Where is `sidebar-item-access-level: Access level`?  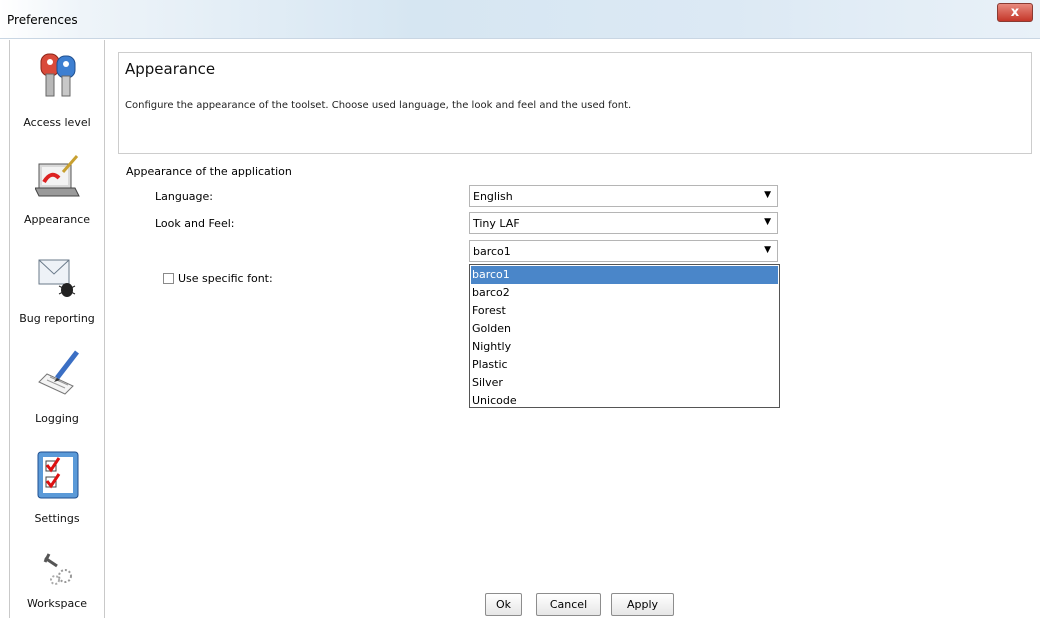
sidebar-item-access-level: Access level is located at coordinates (57, 88).